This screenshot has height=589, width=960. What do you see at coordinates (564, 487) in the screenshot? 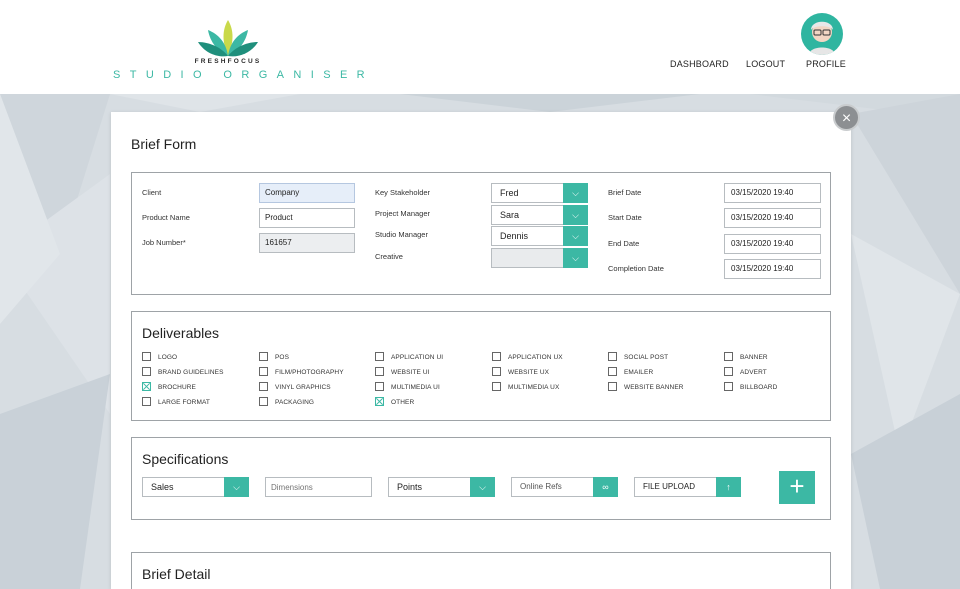
I see `online-refs-field: Online Refs ∞` at bounding box center [564, 487].